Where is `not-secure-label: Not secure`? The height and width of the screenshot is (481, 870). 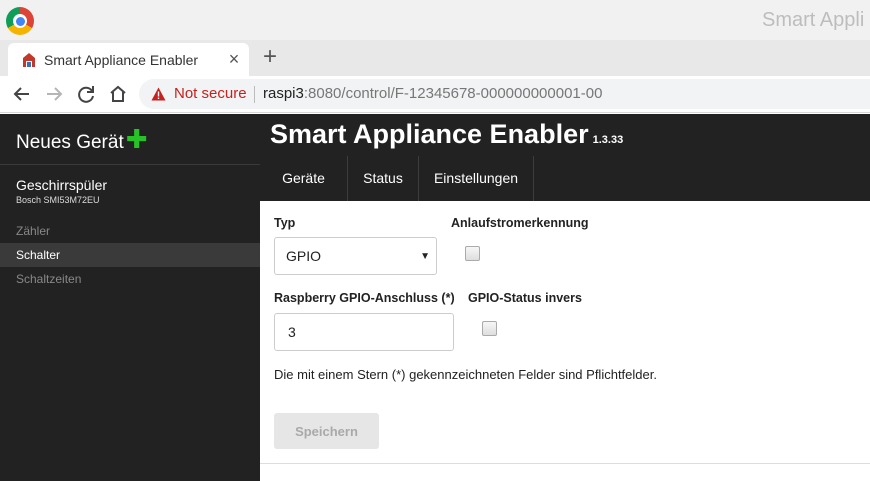
not-secure-label: Not secure is located at coordinates (210, 93).